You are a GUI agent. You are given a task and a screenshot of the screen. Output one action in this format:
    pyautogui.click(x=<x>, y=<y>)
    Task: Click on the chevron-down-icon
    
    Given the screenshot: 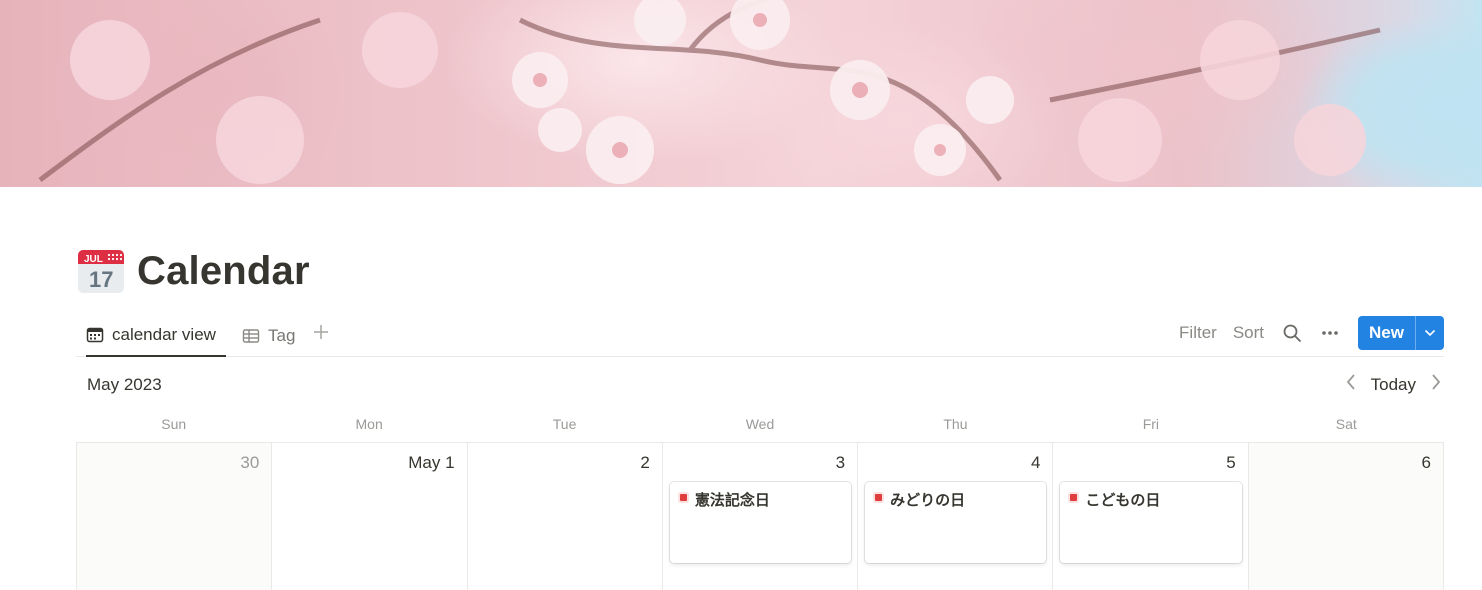 What is the action you would take?
    pyautogui.click(x=1430, y=333)
    